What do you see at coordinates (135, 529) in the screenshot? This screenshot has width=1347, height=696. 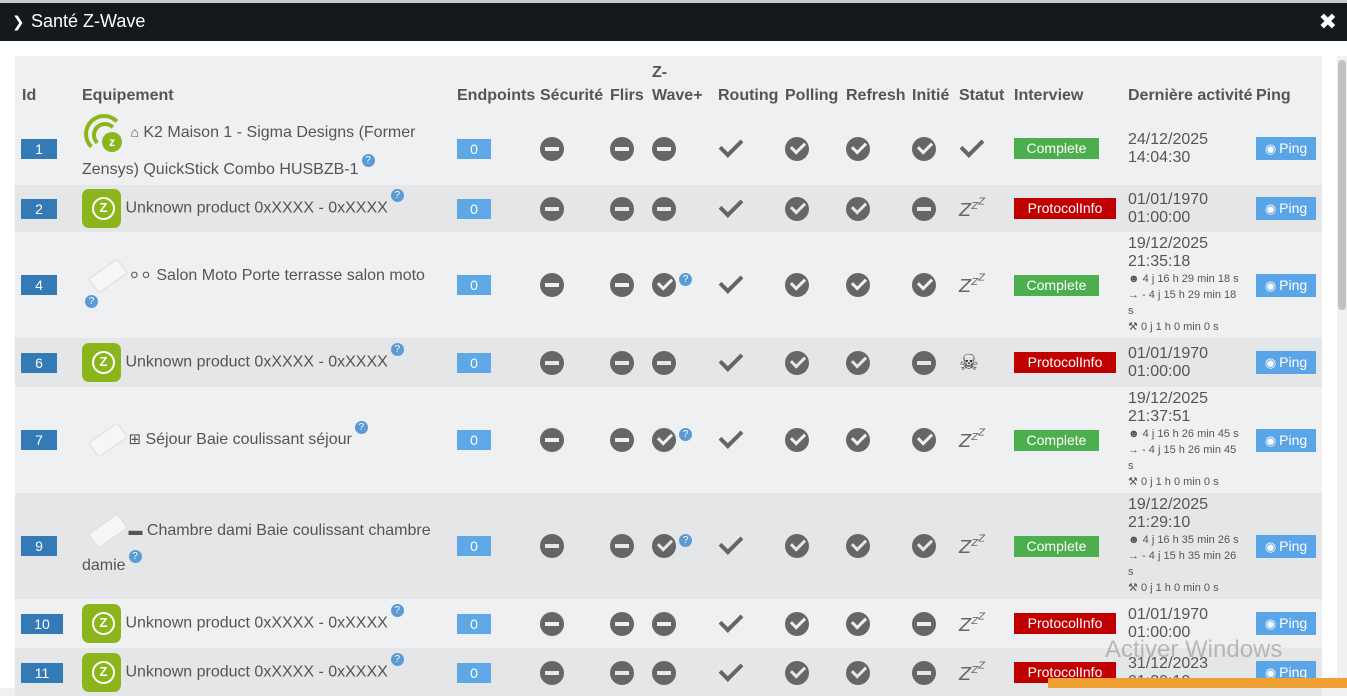 I see `bed-icon: ▬` at bounding box center [135, 529].